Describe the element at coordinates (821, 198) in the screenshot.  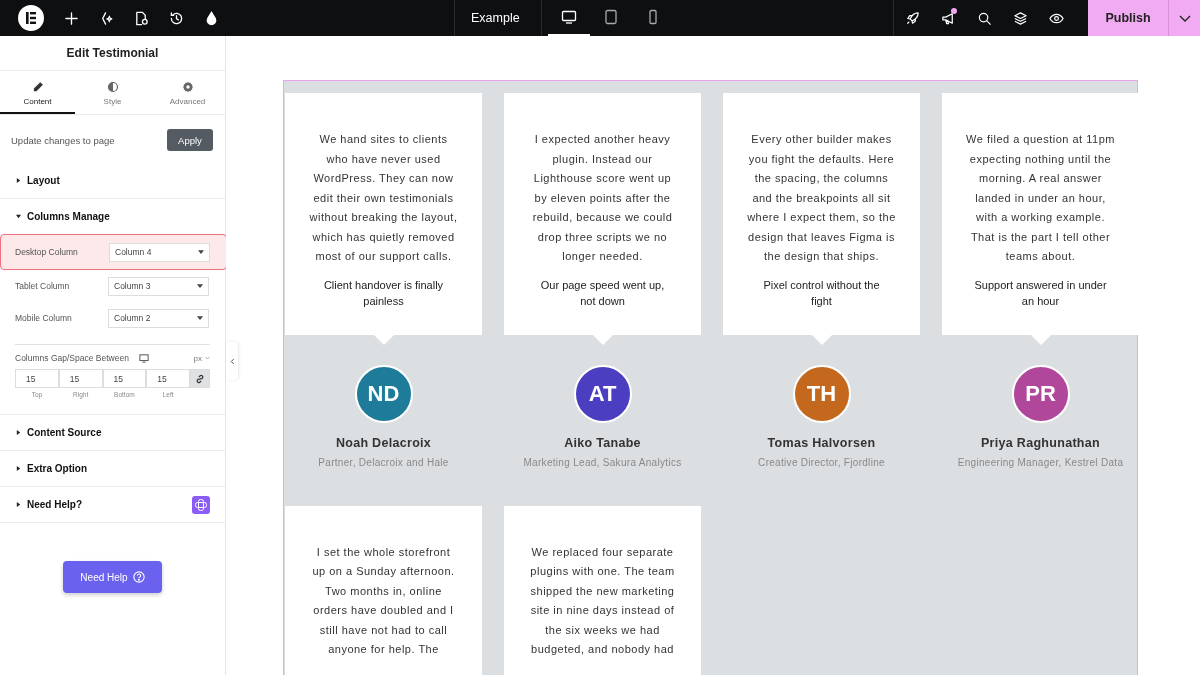
I see `testimonial-quote: Every other builder makes you fight the defaults. Here the spacing, the columns and the breakpoints all sit where I expect them, so the design that leaves Figma is the design that ships.` at that location.